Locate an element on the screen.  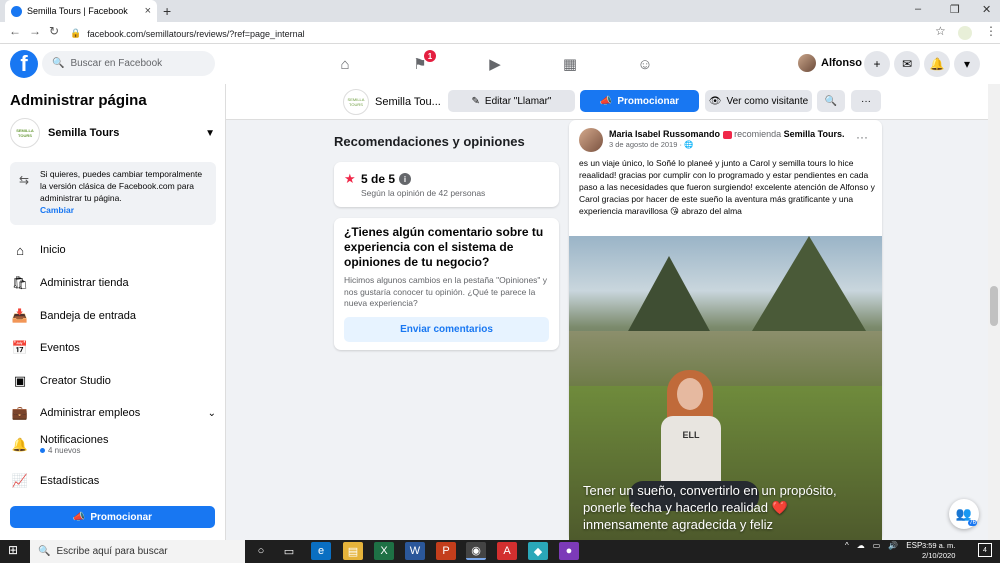
sidebar-item-creator-studio: ▣ Creator Studio is located at coordinates (113, 381).